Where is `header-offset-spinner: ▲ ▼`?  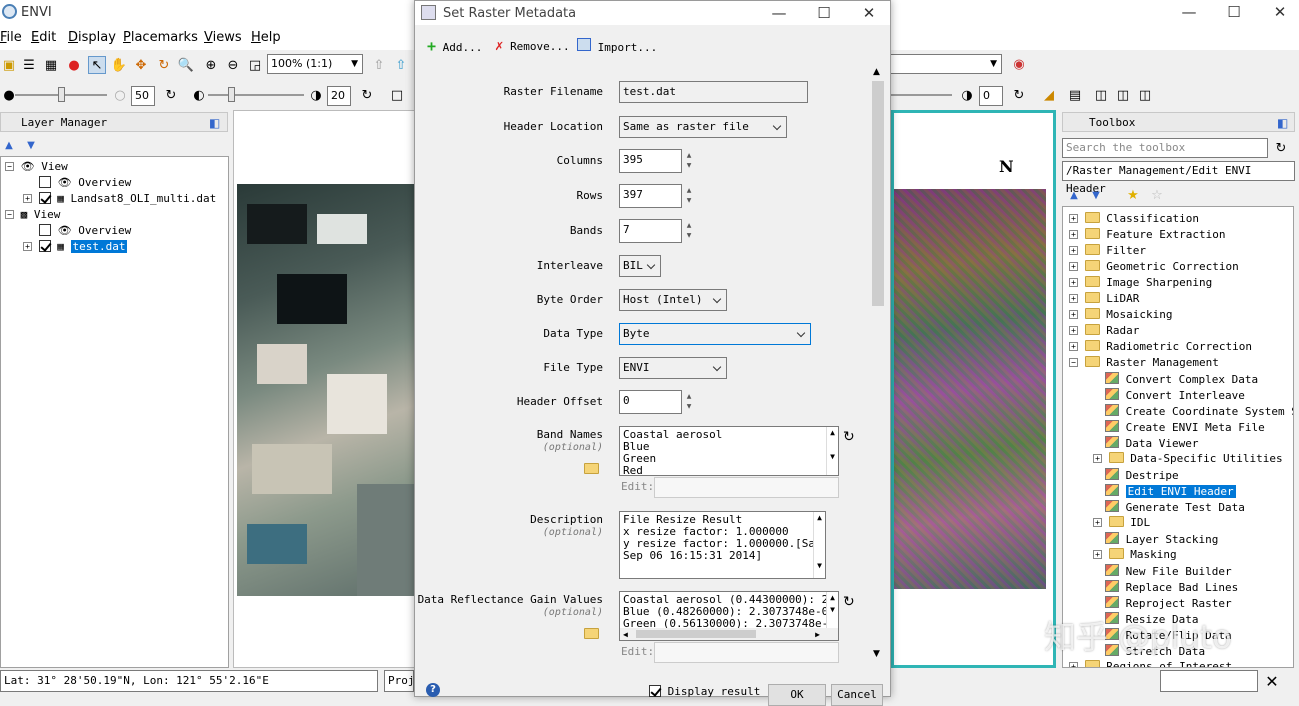
header-offset-spinner: ▲ ▼ is located at coordinates (689, 402).